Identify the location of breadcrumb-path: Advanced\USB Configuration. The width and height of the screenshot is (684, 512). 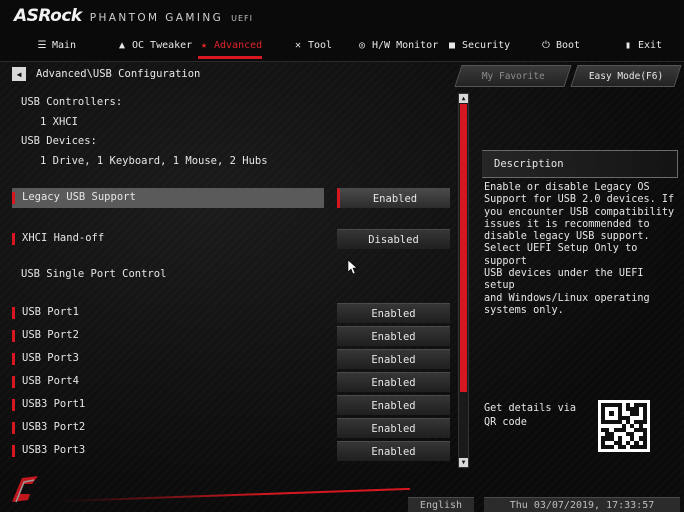
(118, 74).